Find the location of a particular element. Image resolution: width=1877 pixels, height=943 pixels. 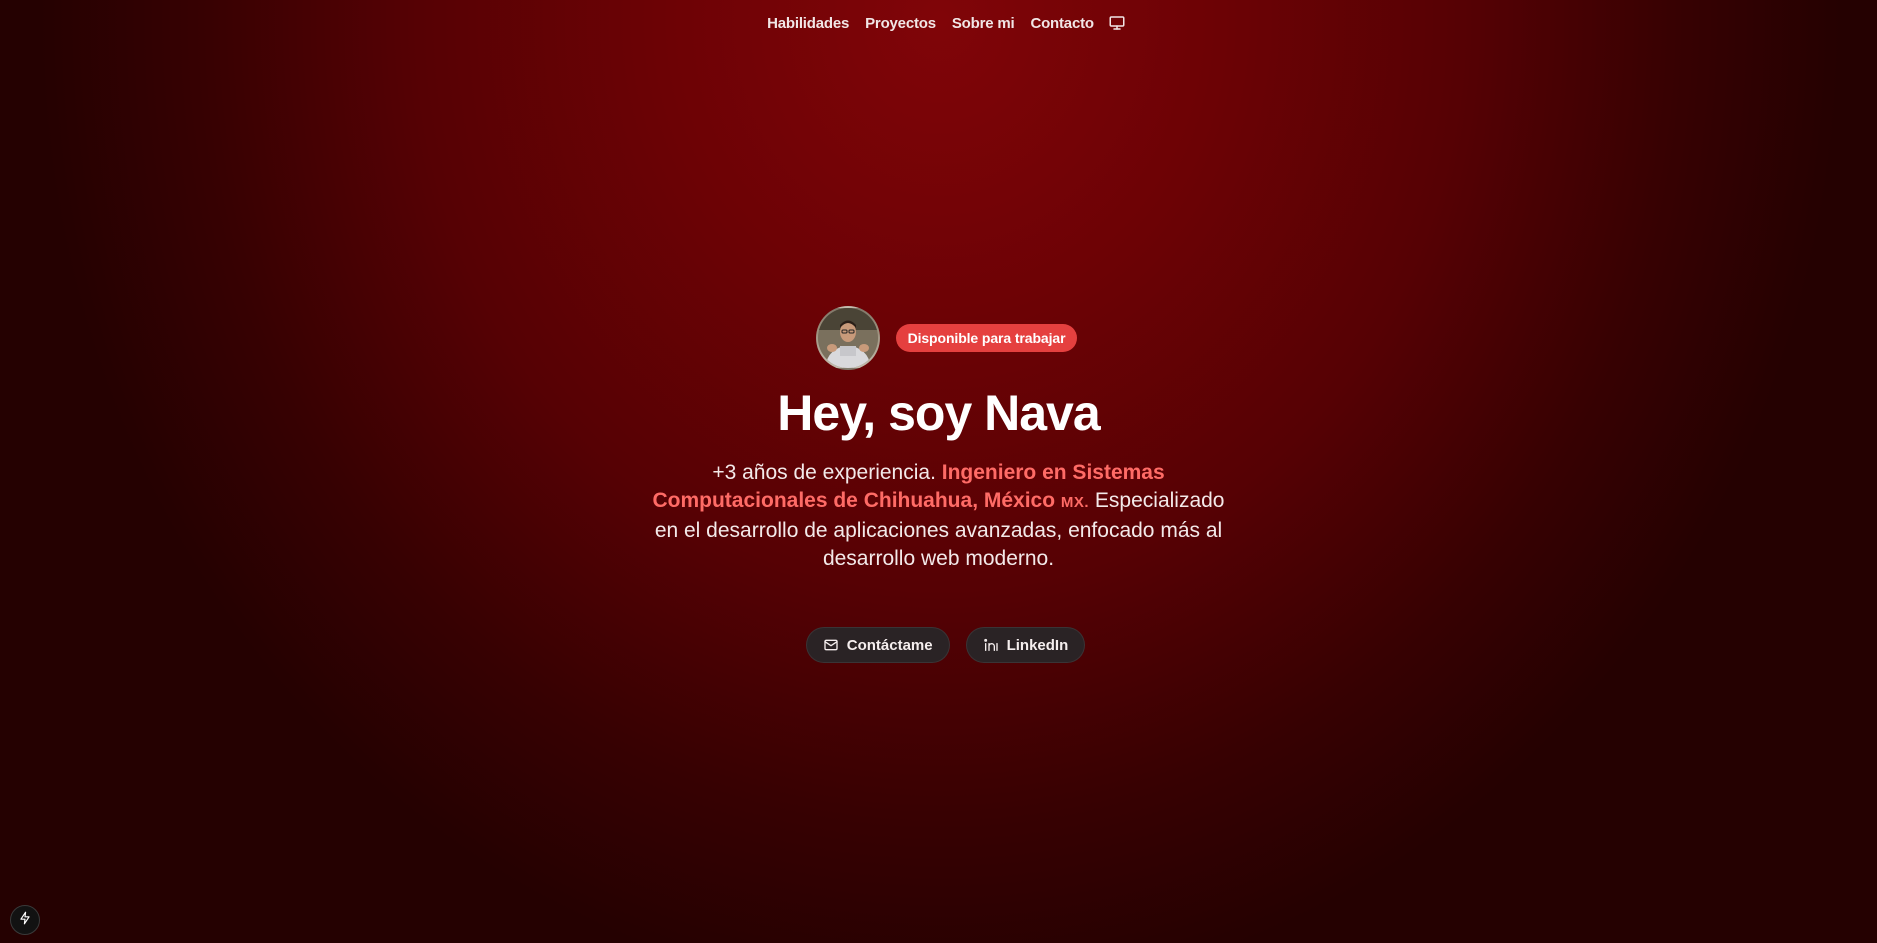

status-badge: Disponible para trabajar is located at coordinates (986, 338).